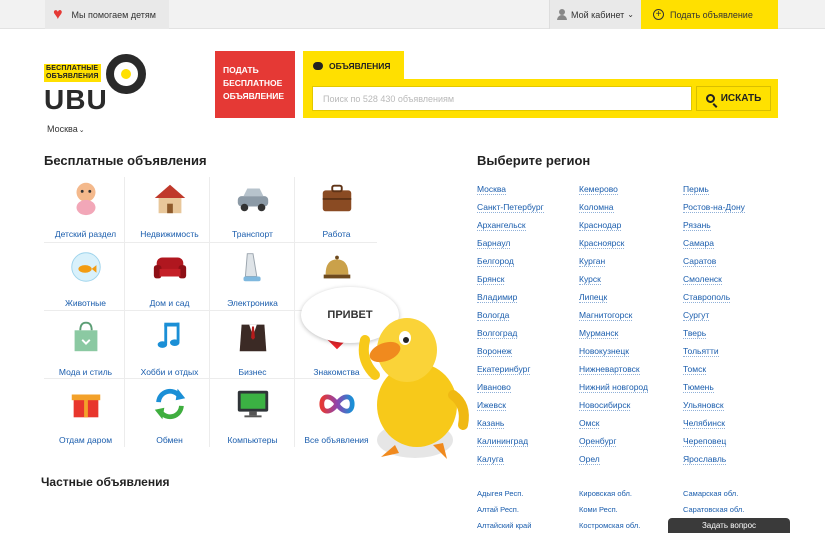 The image size is (825, 533). Describe the element at coordinates (76, 99) in the screenshot. I see `logo-wordmark: UBU` at that location.